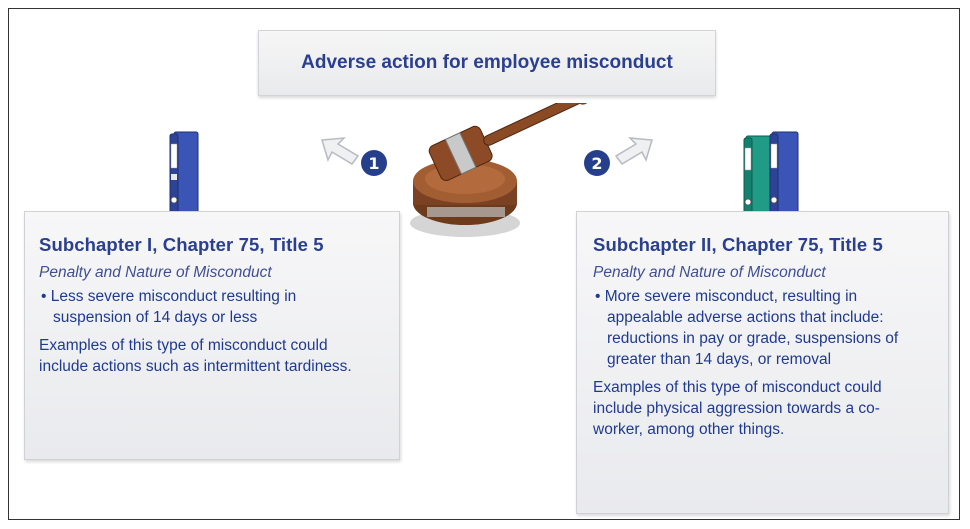 The image size is (970, 529). What do you see at coordinates (374, 163) in the screenshot?
I see `marker-one: 1` at bounding box center [374, 163].